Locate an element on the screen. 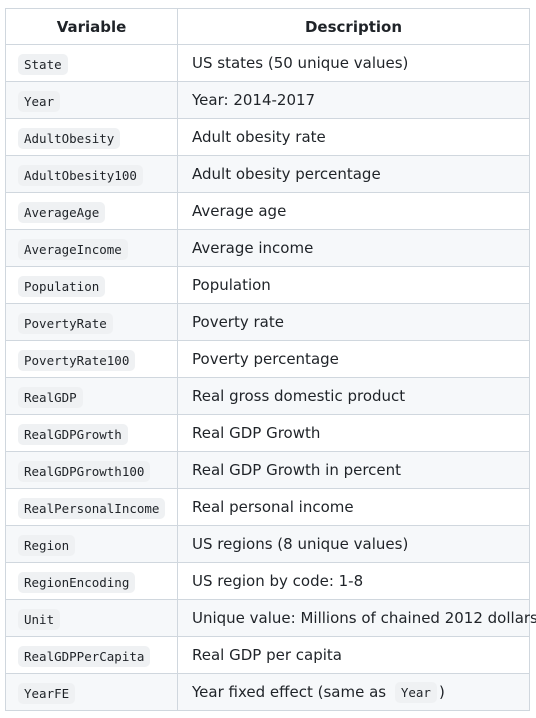 Image resolution: width=536 pixels, height=718 pixels. table-row: AdultObesity Adult obesity rate is located at coordinates (267, 137).